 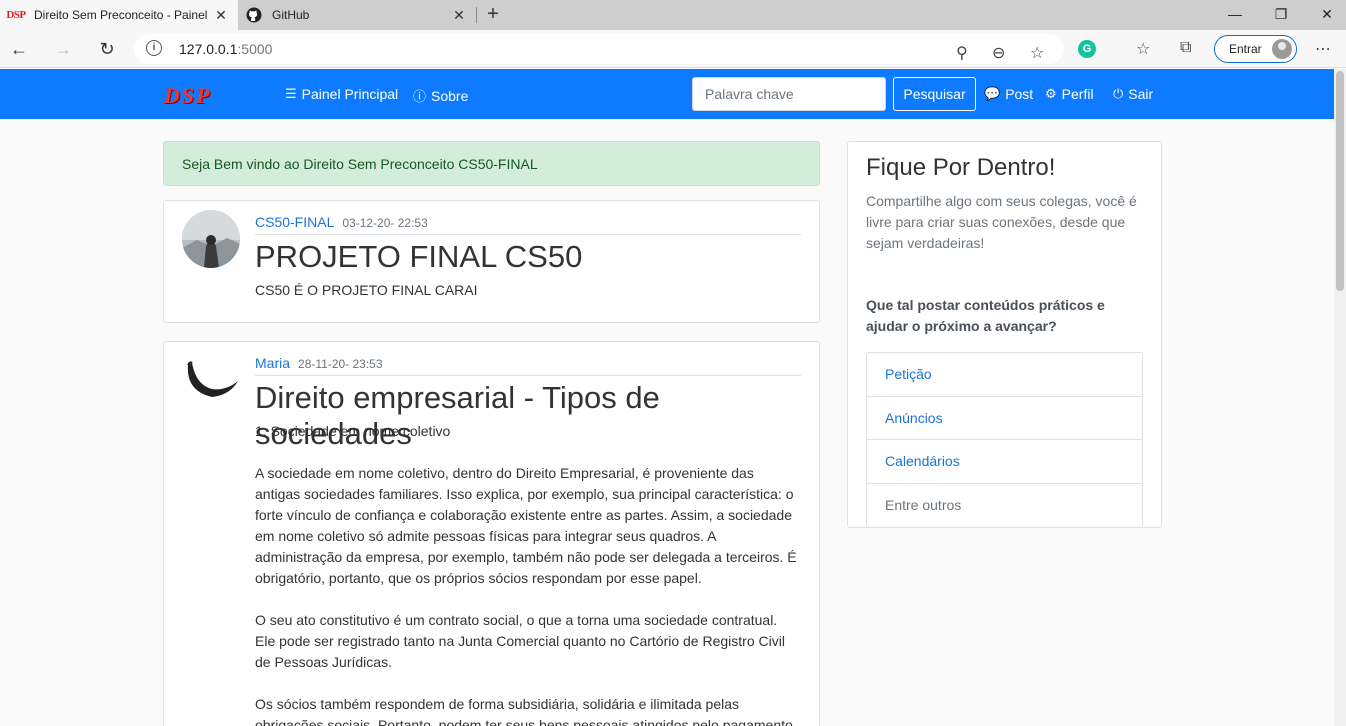 I want to click on sidebar-title: Fique Por Dentro!, so click(x=961, y=167).